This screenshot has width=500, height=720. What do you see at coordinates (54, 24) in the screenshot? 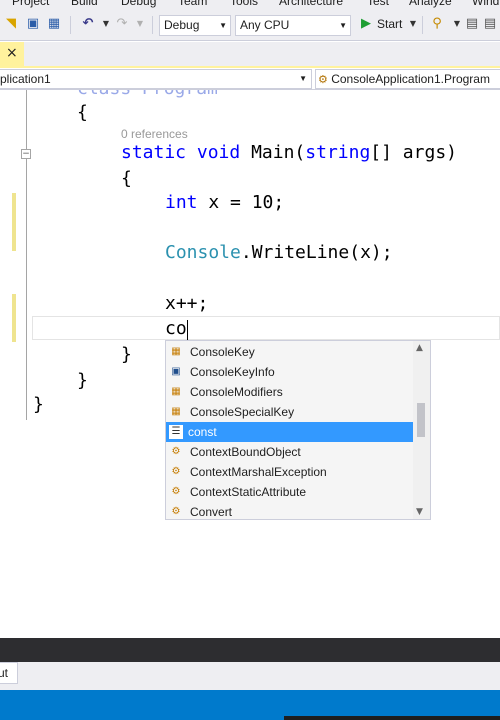
I see `save-all-icon: ▦` at bounding box center [54, 24].